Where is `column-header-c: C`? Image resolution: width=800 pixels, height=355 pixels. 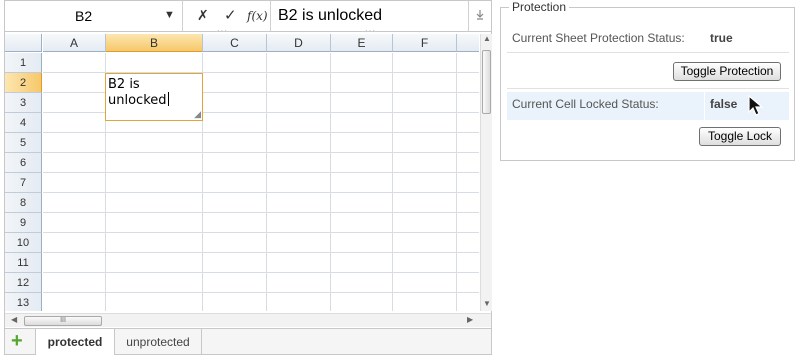
column-header-c: C is located at coordinates (235, 43).